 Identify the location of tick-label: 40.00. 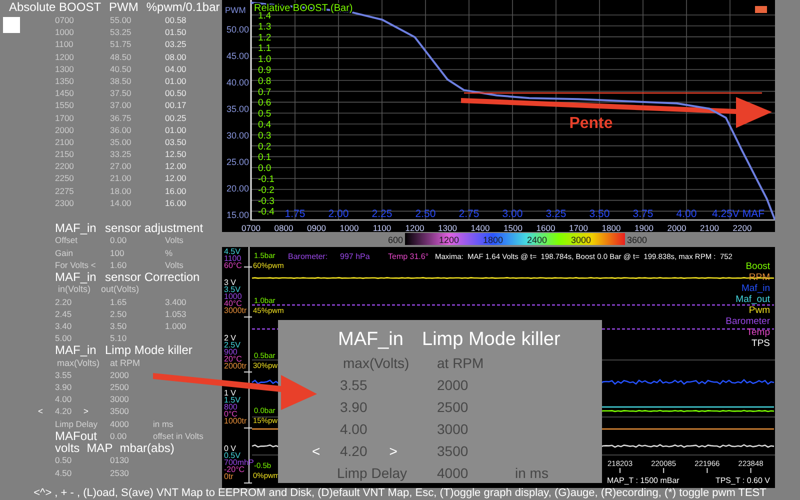
(237, 82).